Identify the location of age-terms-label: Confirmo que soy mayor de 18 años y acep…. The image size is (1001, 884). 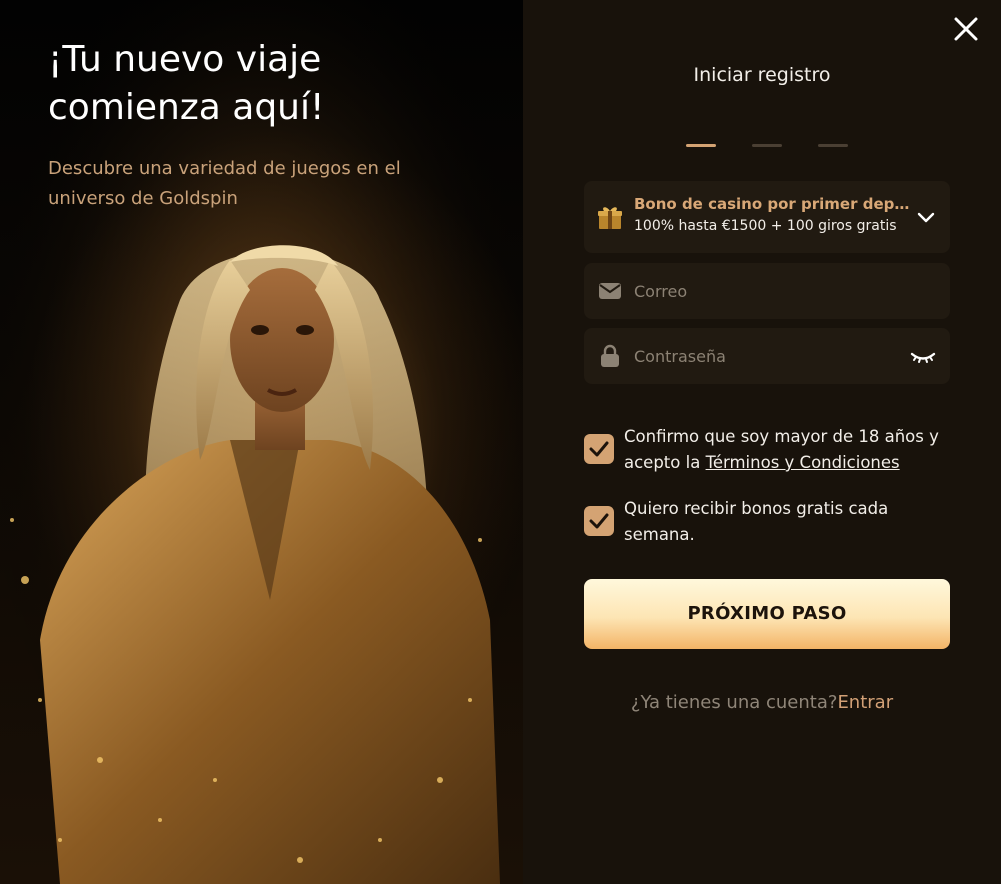
(789, 450).